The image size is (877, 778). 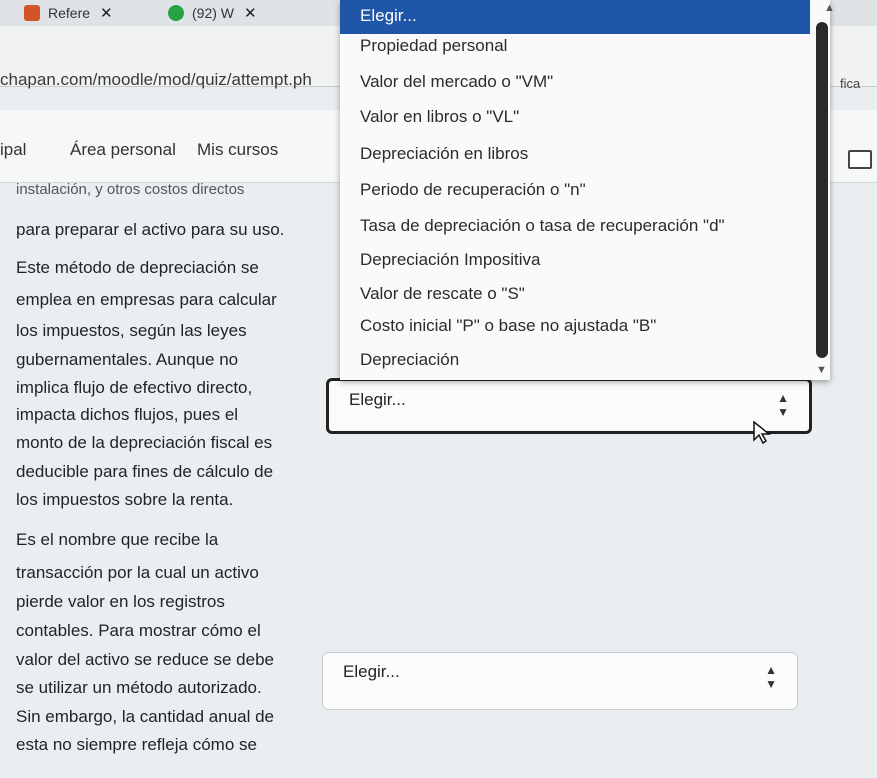 What do you see at coordinates (139, 687) in the screenshot?
I see `question-line: se utilizar un método autorizado.` at bounding box center [139, 687].